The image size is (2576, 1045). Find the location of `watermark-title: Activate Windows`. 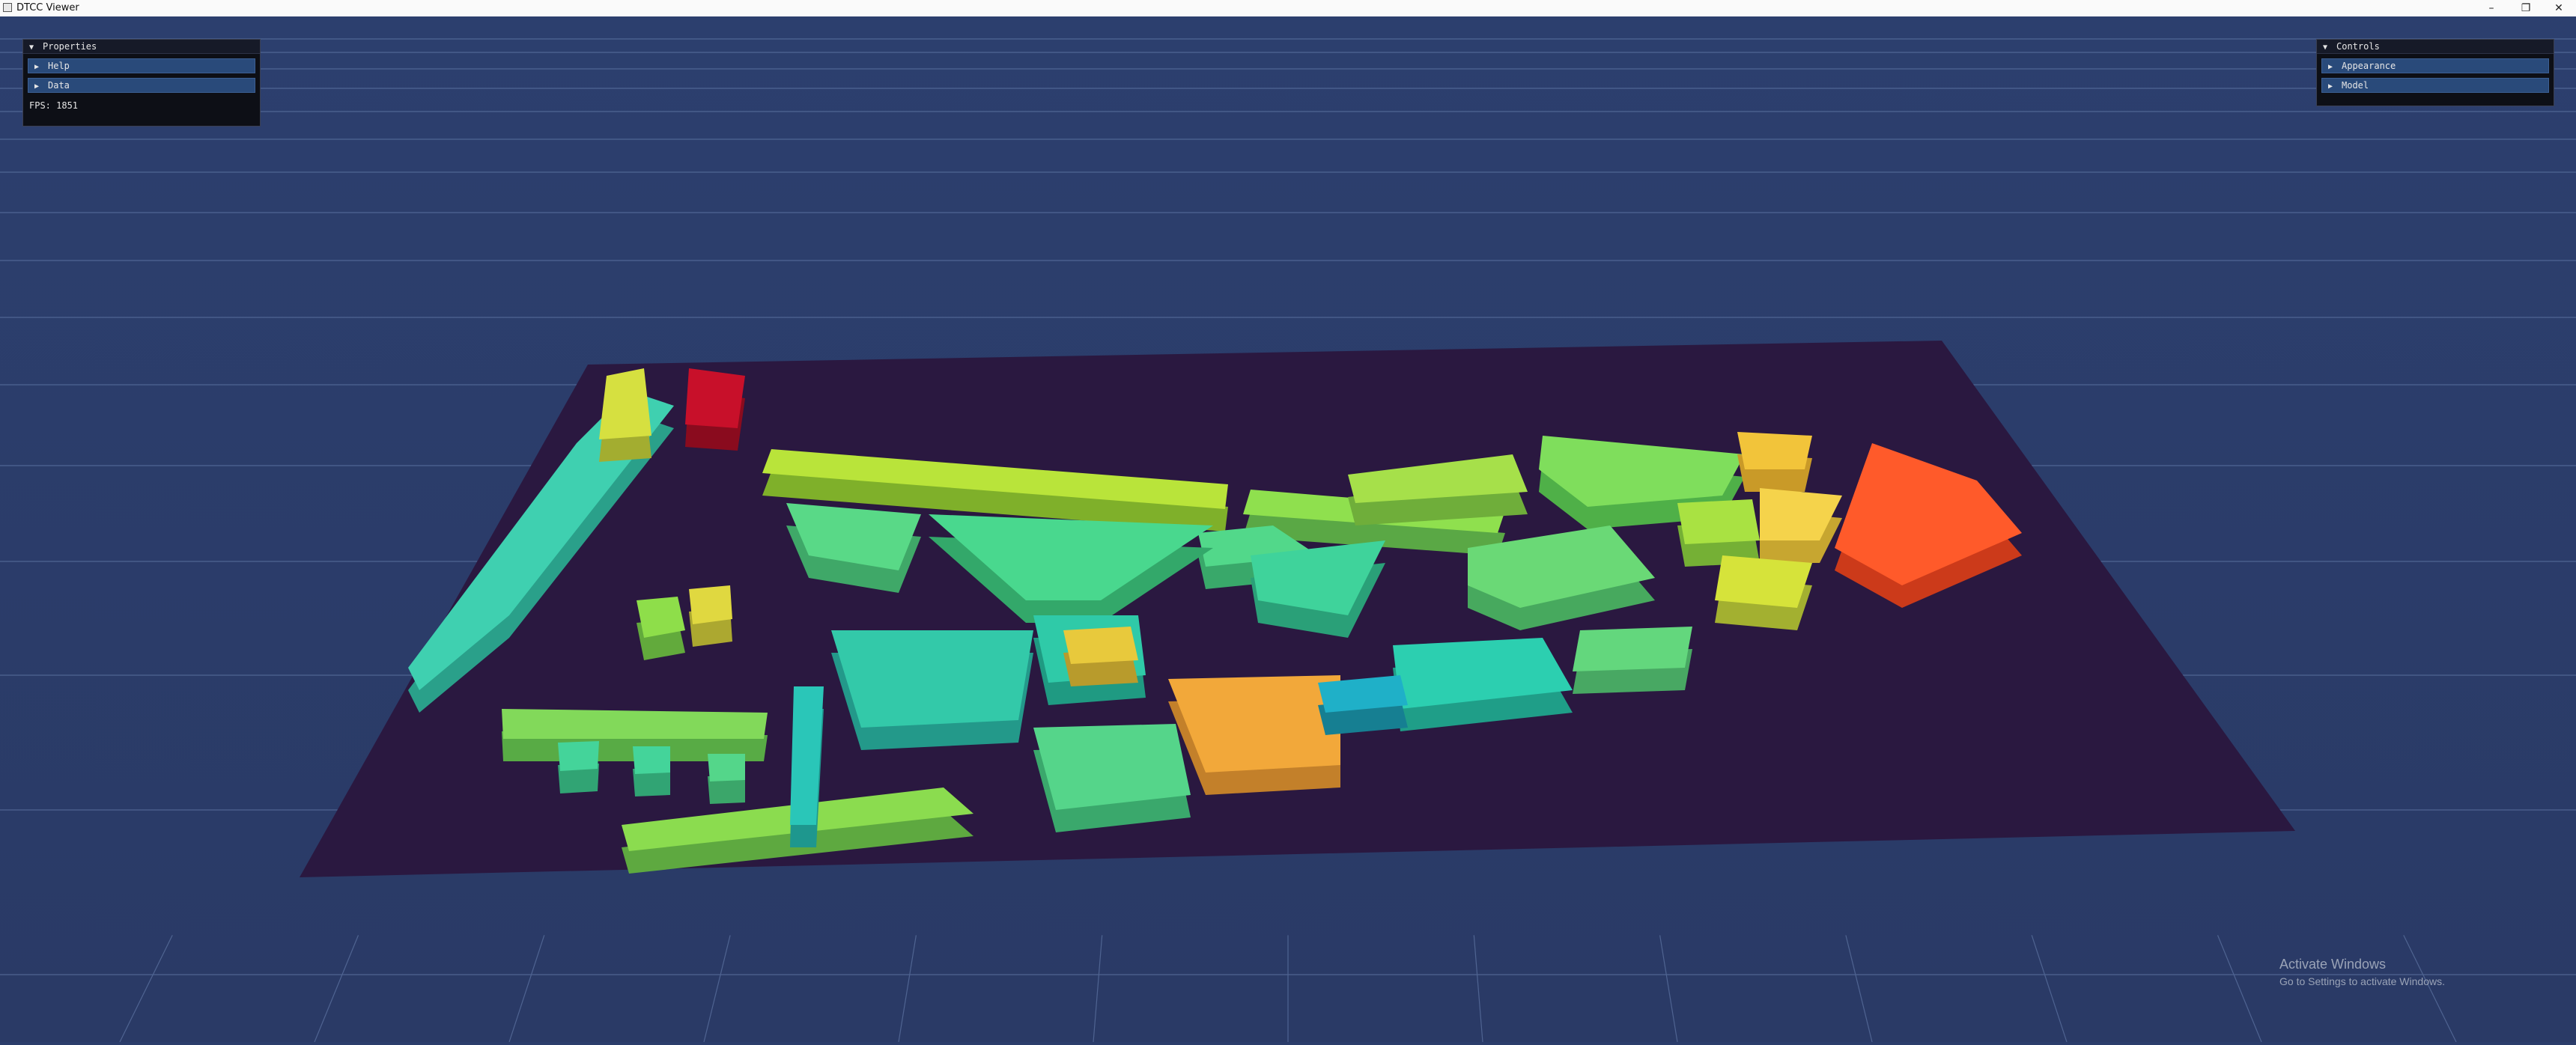

watermark-title: Activate Windows is located at coordinates (2333, 964).